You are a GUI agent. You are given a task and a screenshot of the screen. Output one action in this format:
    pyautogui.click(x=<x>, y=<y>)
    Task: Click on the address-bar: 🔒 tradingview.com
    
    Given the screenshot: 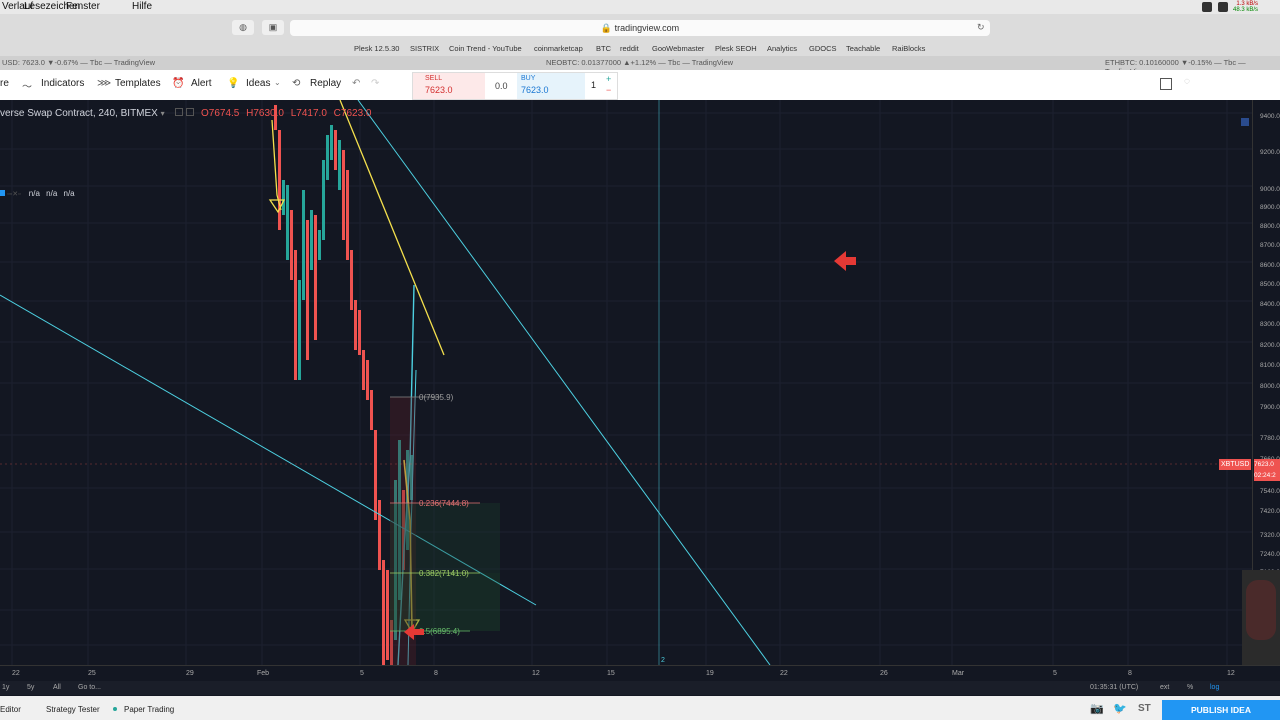 What is the action you would take?
    pyautogui.click(x=640, y=28)
    